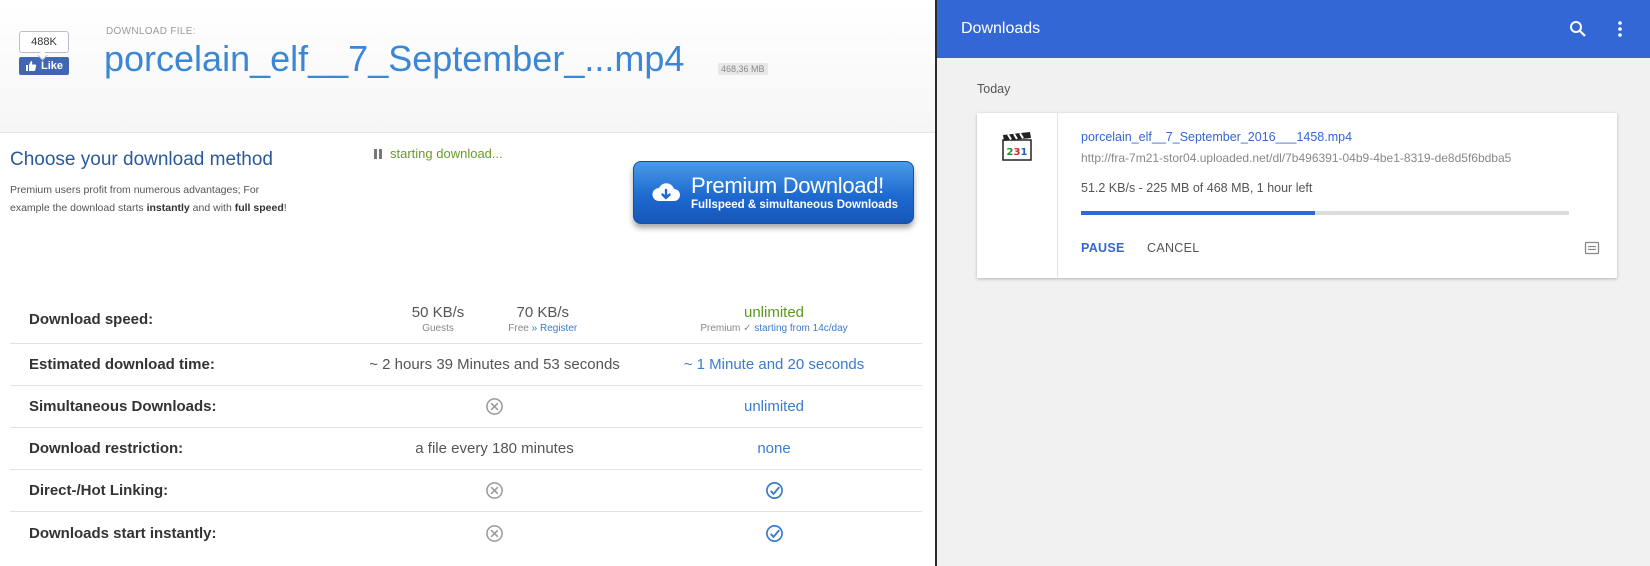 The height and width of the screenshot is (566, 1650). What do you see at coordinates (106, 448) in the screenshot?
I see `row-label: Download restriction:` at bounding box center [106, 448].